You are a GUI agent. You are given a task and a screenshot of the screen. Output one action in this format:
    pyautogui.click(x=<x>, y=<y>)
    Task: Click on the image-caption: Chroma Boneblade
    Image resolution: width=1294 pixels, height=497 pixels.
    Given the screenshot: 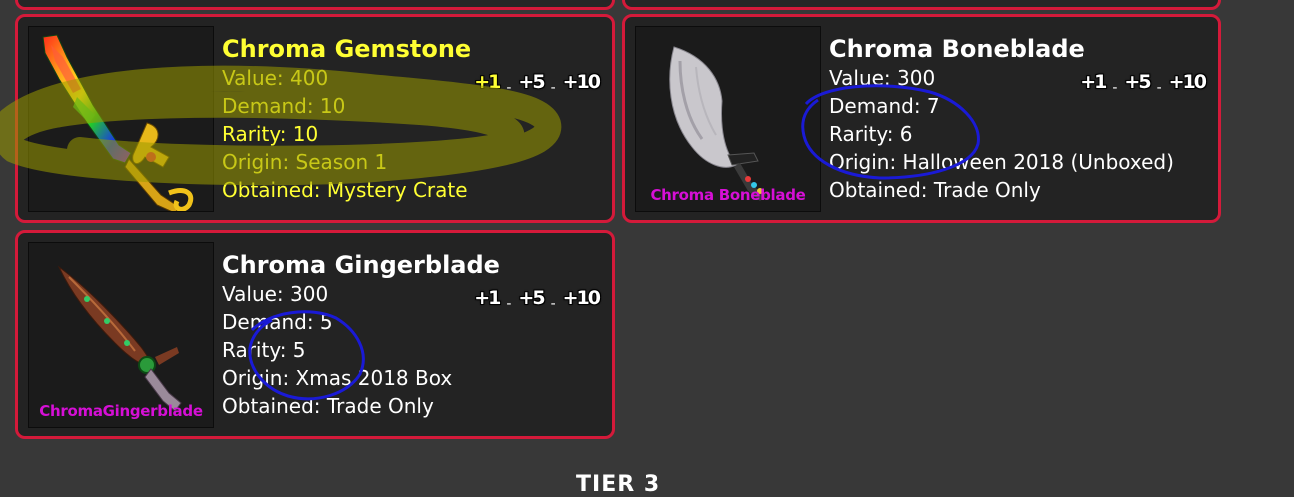 What is the action you would take?
    pyautogui.click(x=728, y=195)
    